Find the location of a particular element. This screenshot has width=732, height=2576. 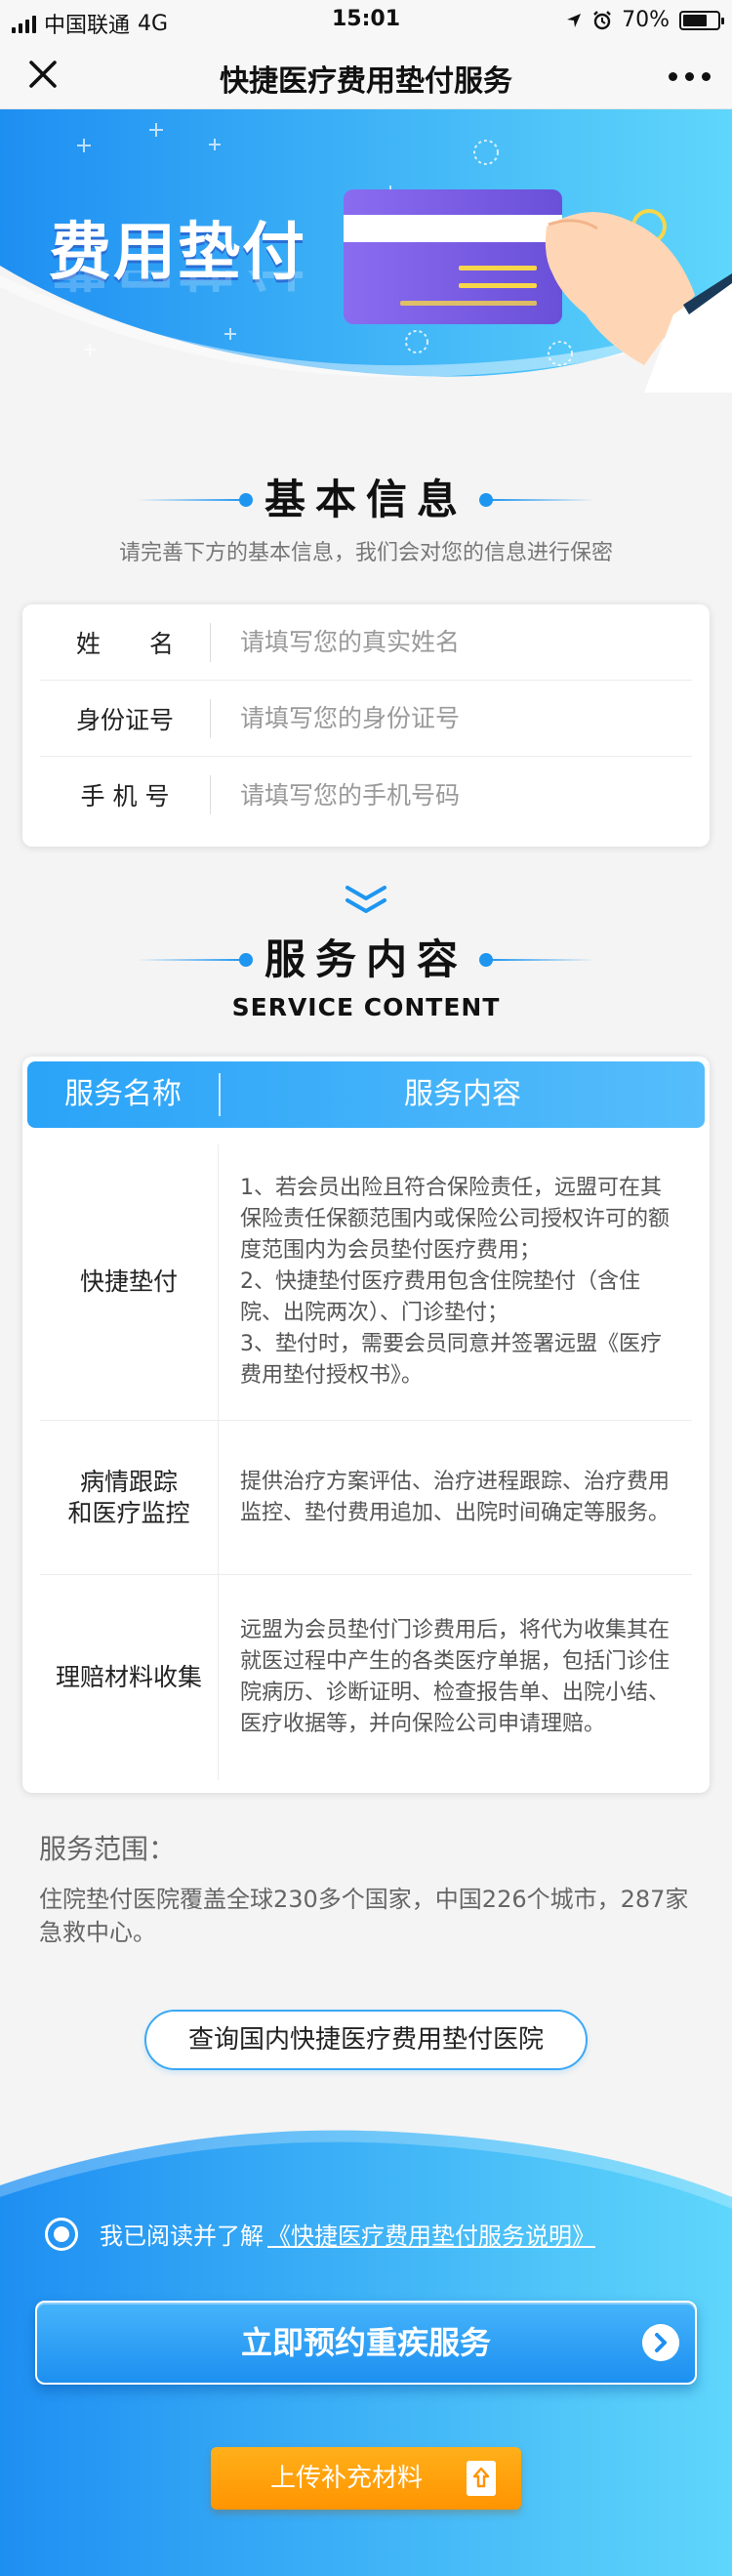

basic-info-form: 姓 名 身份证号 手 机 号 is located at coordinates (366, 725).